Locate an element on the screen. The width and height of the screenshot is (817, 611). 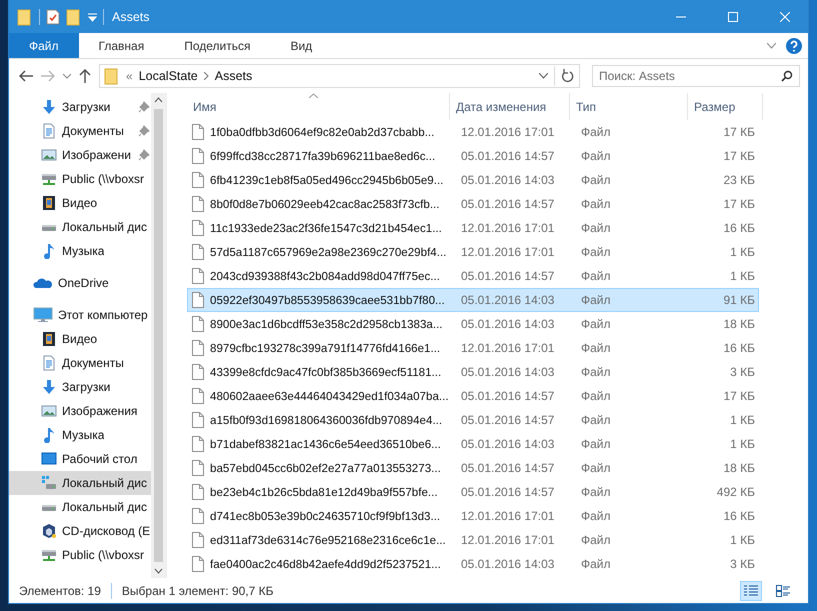
file-row: ba57ebd045cc6b02ef2e27a77a013553273... 05.01.2016 14:57 Файл 18 КБ is located at coordinates (473, 468).